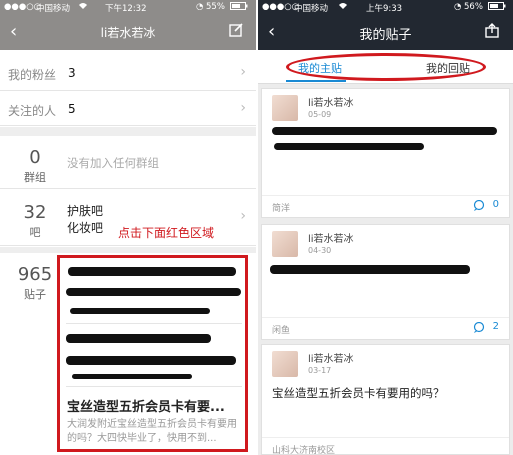 The height and width of the screenshot is (455, 513). Describe the element at coordinates (128, 218) in the screenshot. I see `bars-row: 32 吧 护肤吧 化妆吧 点击下面红色区域 ›` at that location.